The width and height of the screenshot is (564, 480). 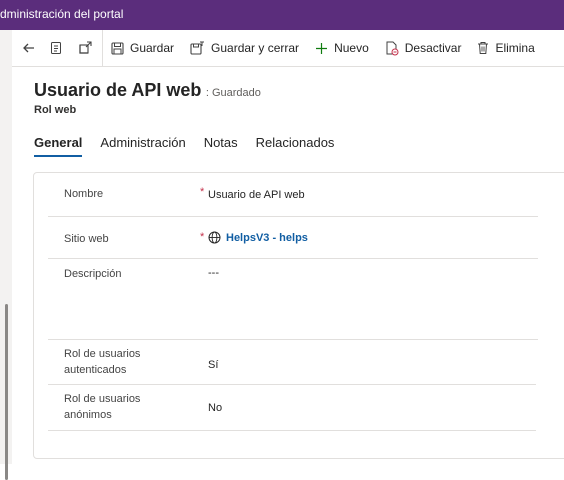 What do you see at coordinates (86, 239) in the screenshot?
I see `field-label-sitio-web: Sitio web` at bounding box center [86, 239].